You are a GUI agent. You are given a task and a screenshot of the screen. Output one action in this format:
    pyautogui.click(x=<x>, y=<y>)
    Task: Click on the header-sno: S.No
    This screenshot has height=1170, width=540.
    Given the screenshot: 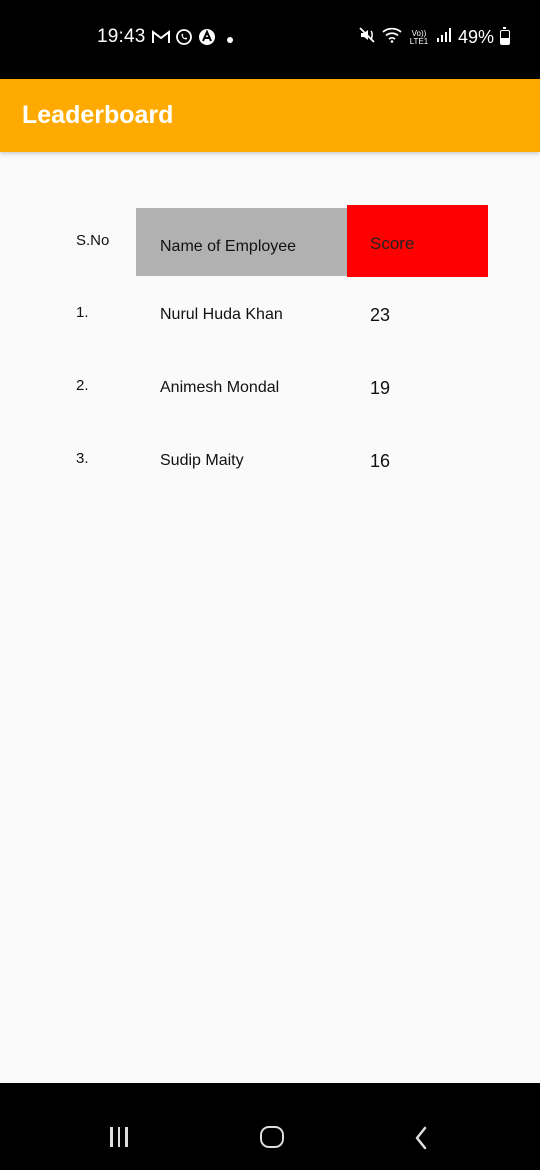 What is the action you would take?
    pyautogui.click(x=93, y=240)
    